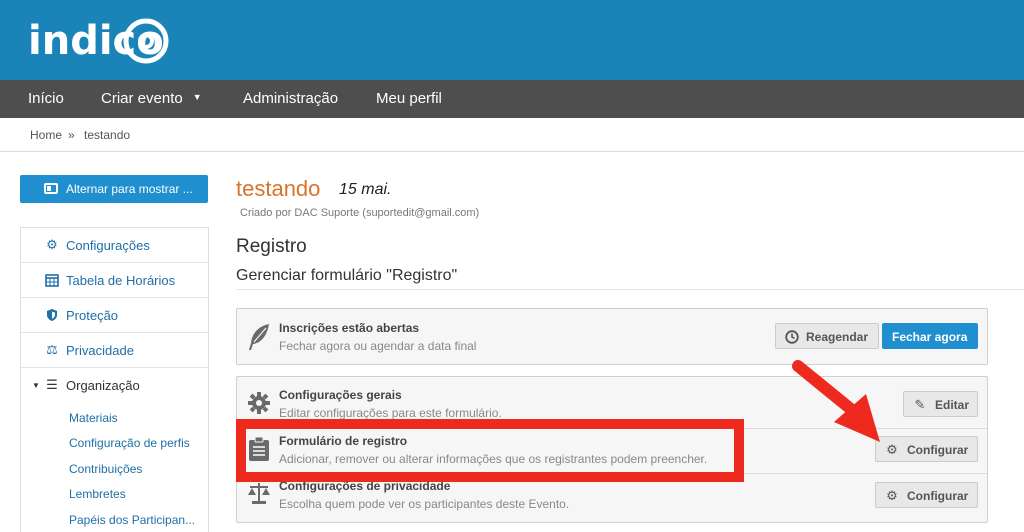 This screenshot has height=532, width=1024. I want to click on close-now-label: Fechar agora, so click(930, 337).